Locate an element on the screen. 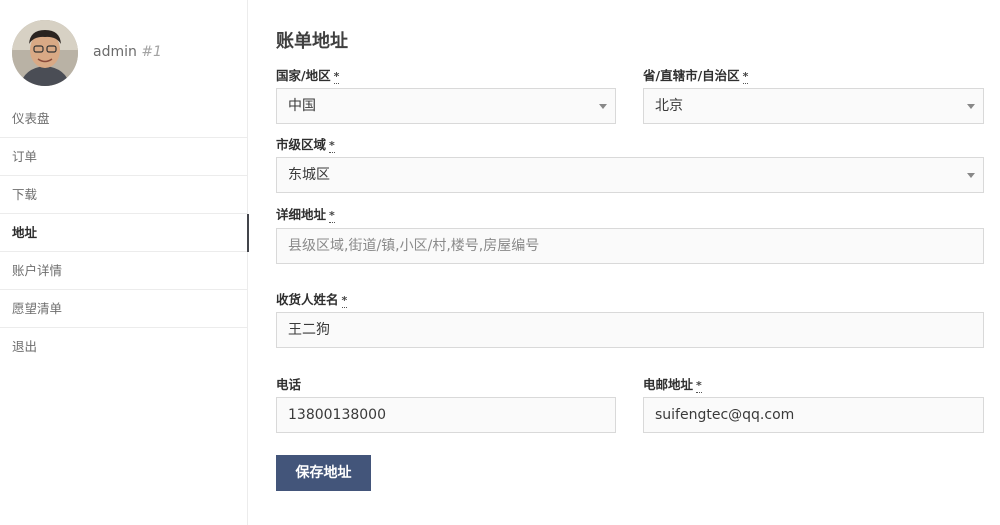 The image size is (1000, 525). save-address-button: 保存地址 is located at coordinates (323, 473).